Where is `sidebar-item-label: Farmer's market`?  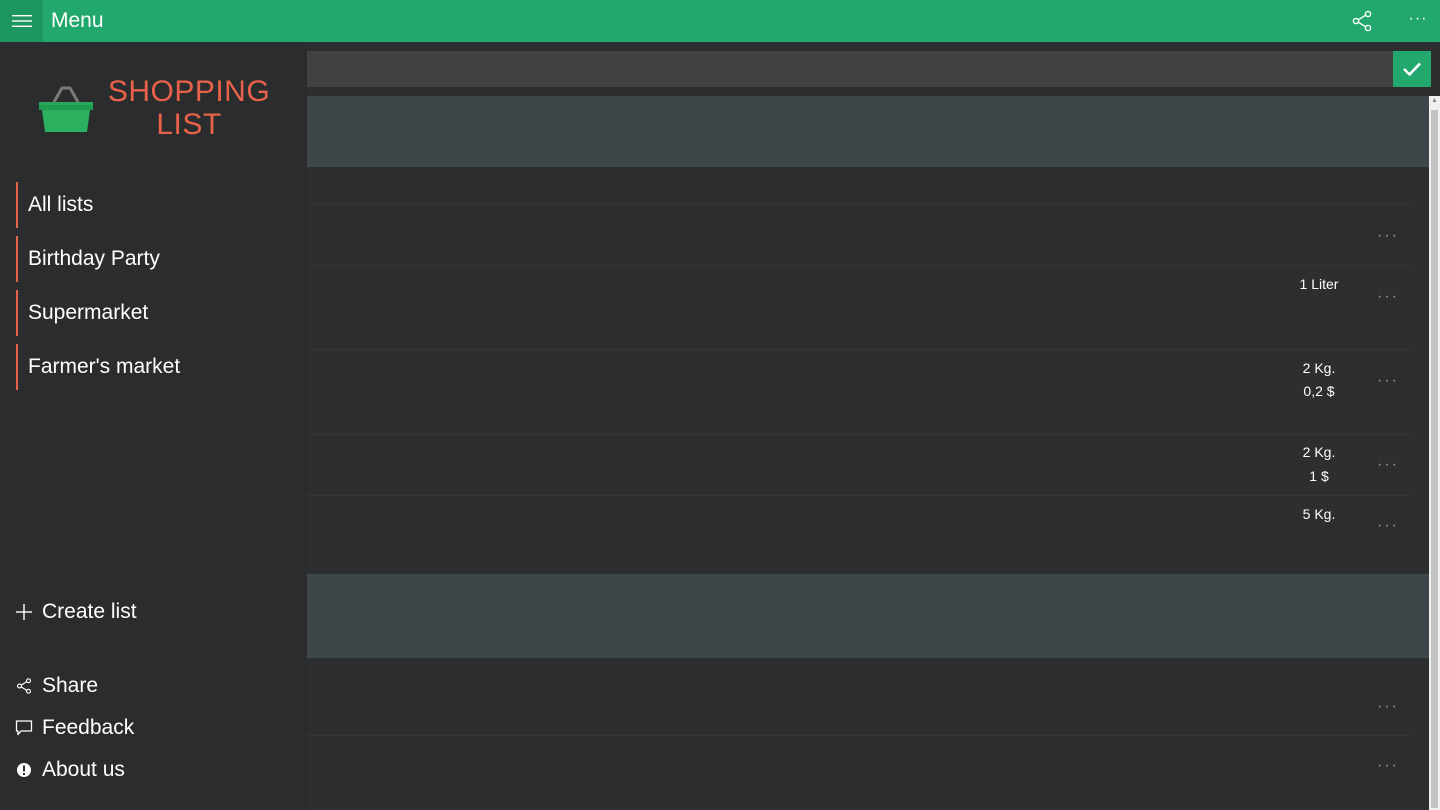
sidebar-item-label: Farmer's market is located at coordinates (104, 366).